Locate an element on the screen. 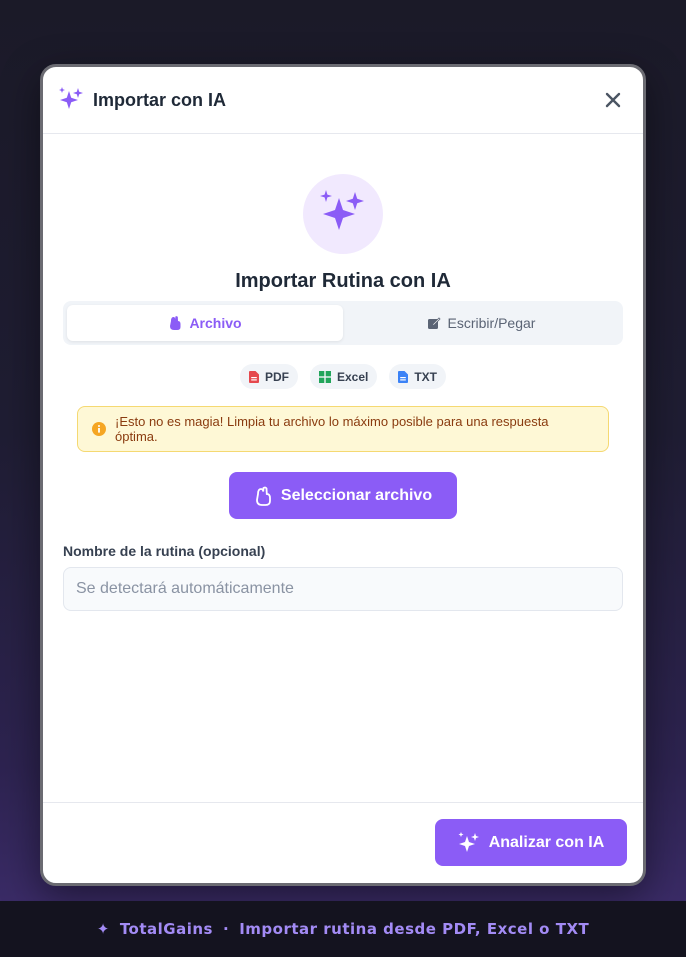 Image resolution: width=686 pixels, height=957 pixels. analyze-button: Analizar con IA is located at coordinates (531, 842).